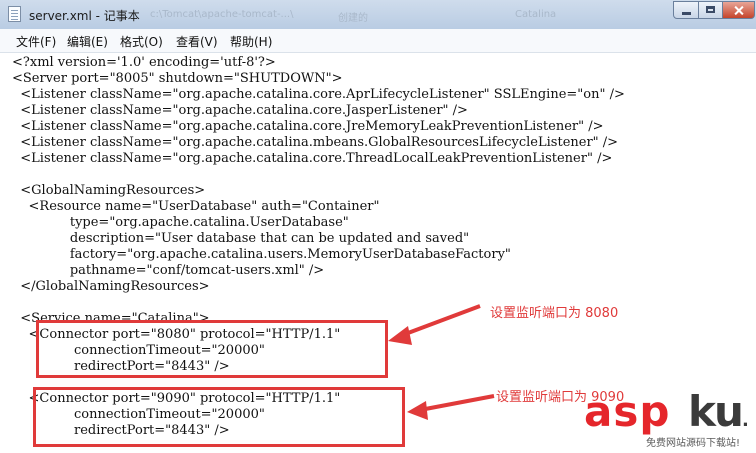 This screenshot has height=453, width=756. Describe the element at coordinates (686, 10) in the screenshot. I see `minimize-button` at that location.